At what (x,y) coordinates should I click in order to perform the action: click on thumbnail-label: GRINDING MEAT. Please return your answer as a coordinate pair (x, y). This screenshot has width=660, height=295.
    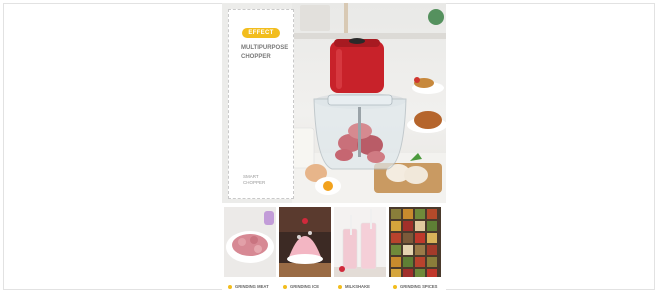
    Looking at the image, I should click on (250, 287).